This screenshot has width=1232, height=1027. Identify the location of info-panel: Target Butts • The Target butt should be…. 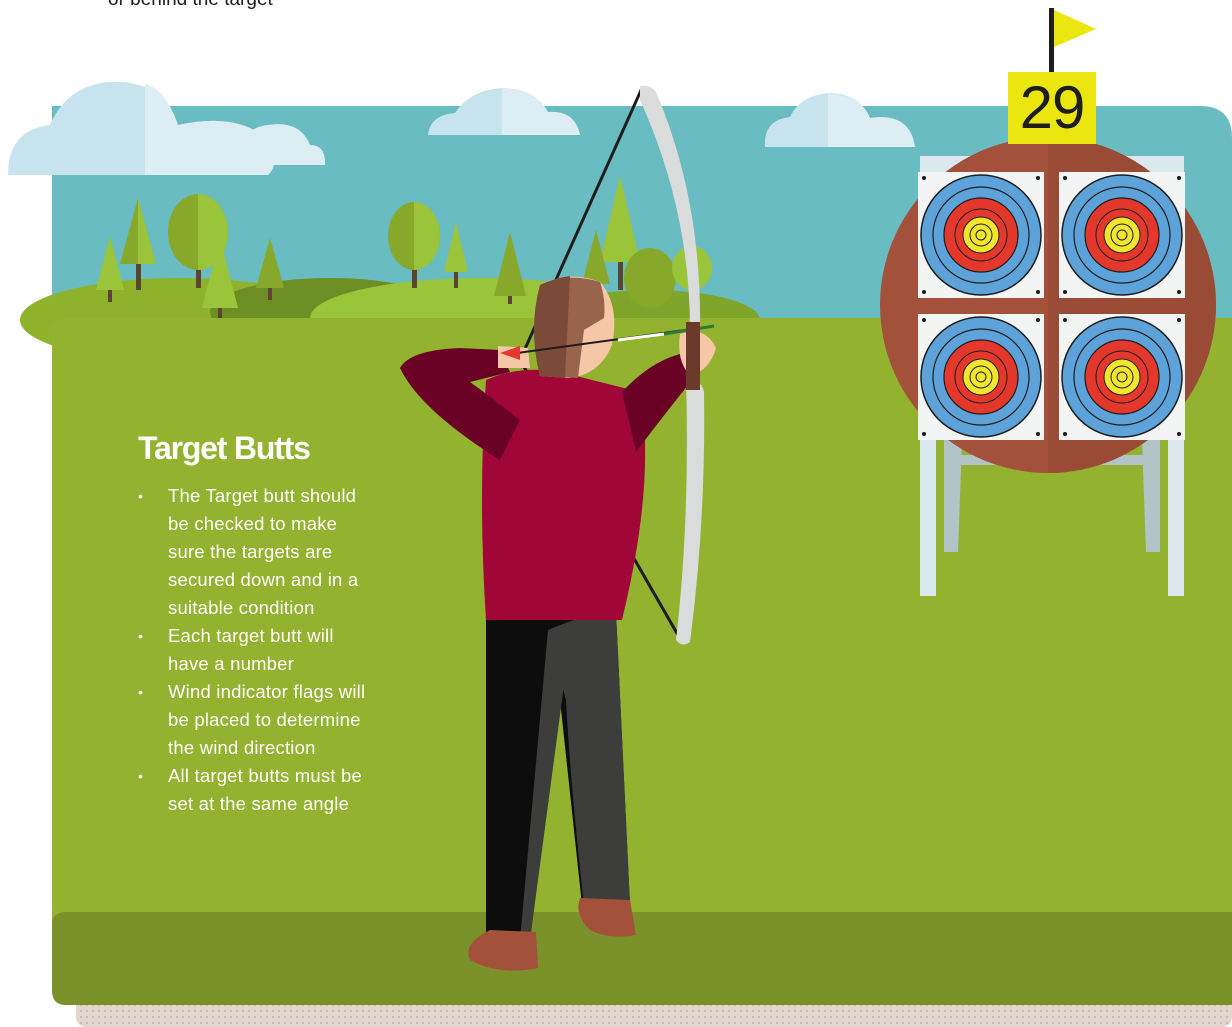
(269, 623).